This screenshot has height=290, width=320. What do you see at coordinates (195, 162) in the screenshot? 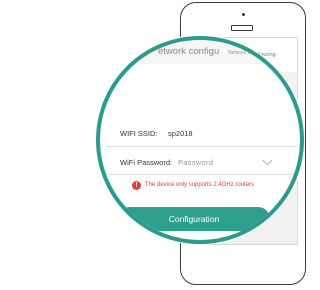
I see `wifi-password-input: Password` at bounding box center [195, 162].